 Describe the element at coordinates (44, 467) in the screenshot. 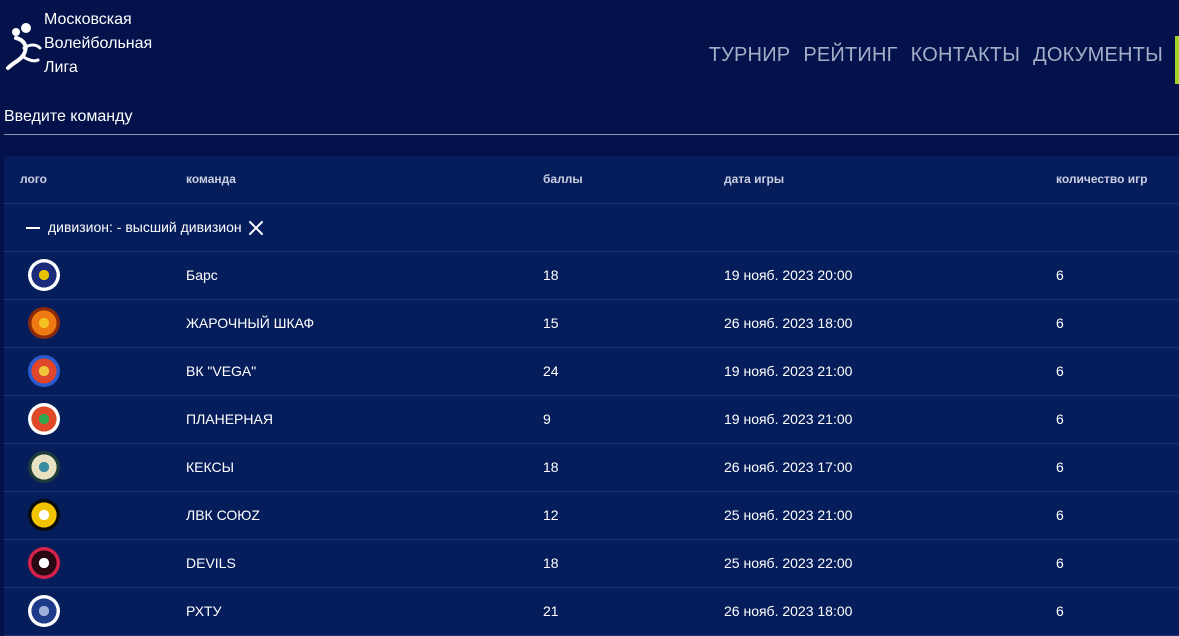

I see `keksy-team-logo-icon` at that location.